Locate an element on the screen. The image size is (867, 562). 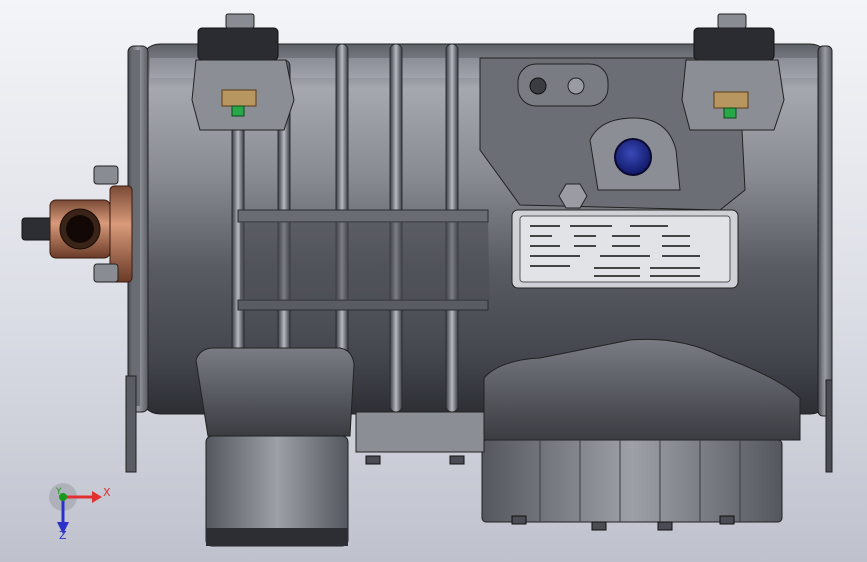
left-bracket is located at coordinates (131, 424).